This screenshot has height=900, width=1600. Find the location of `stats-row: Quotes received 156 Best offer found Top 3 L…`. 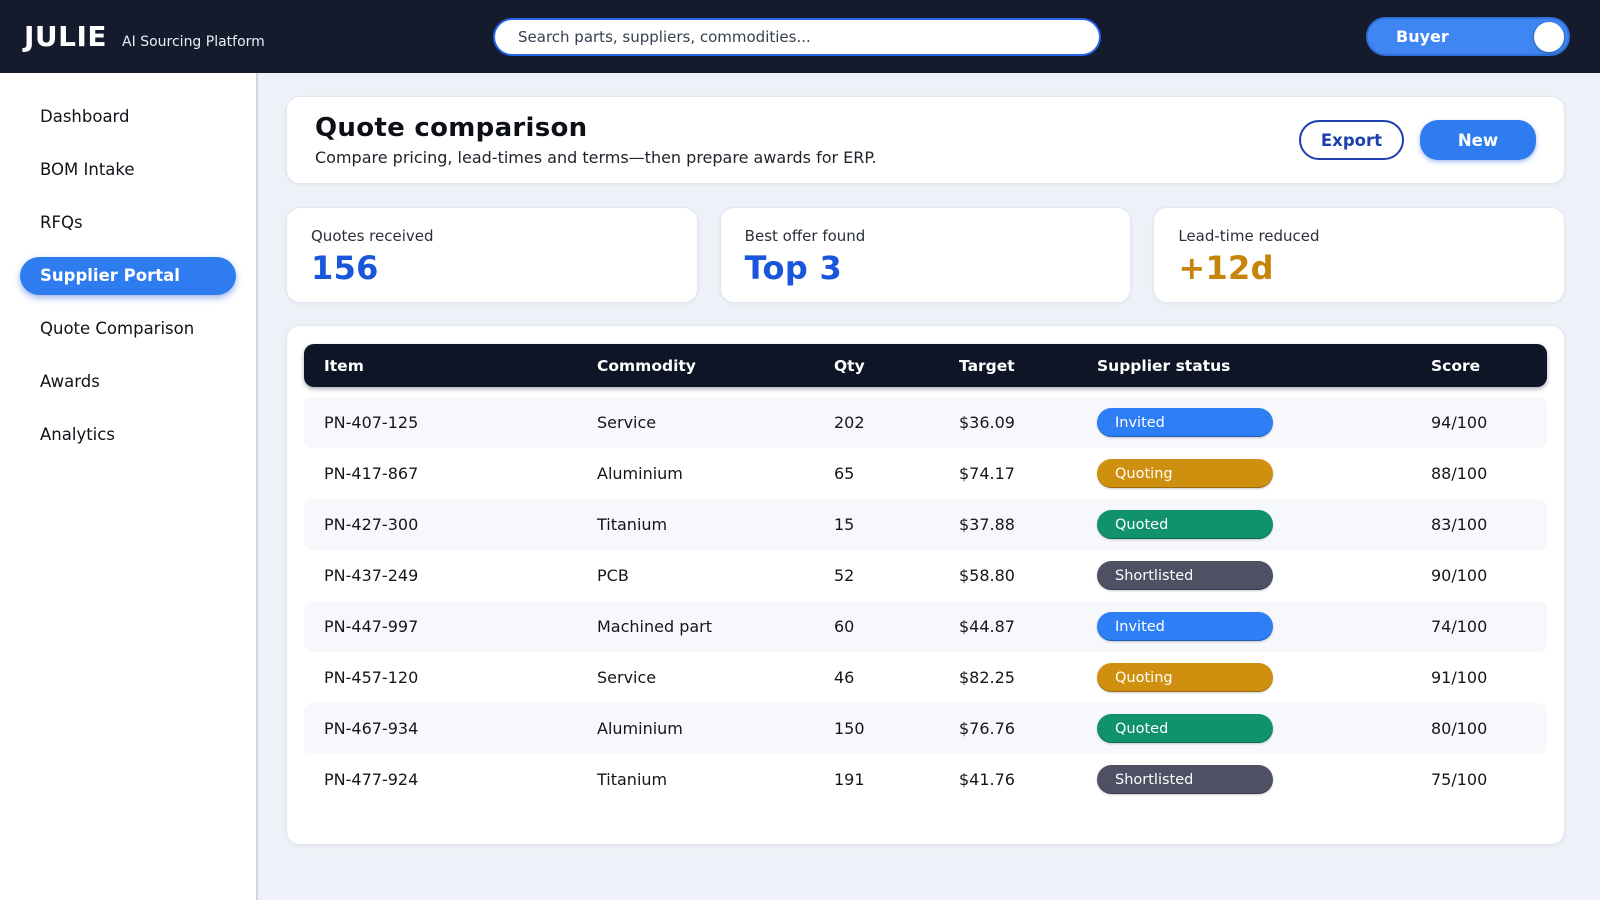

stats-row: Quotes received 156 Best offer found Top 3 L… is located at coordinates (926, 255).